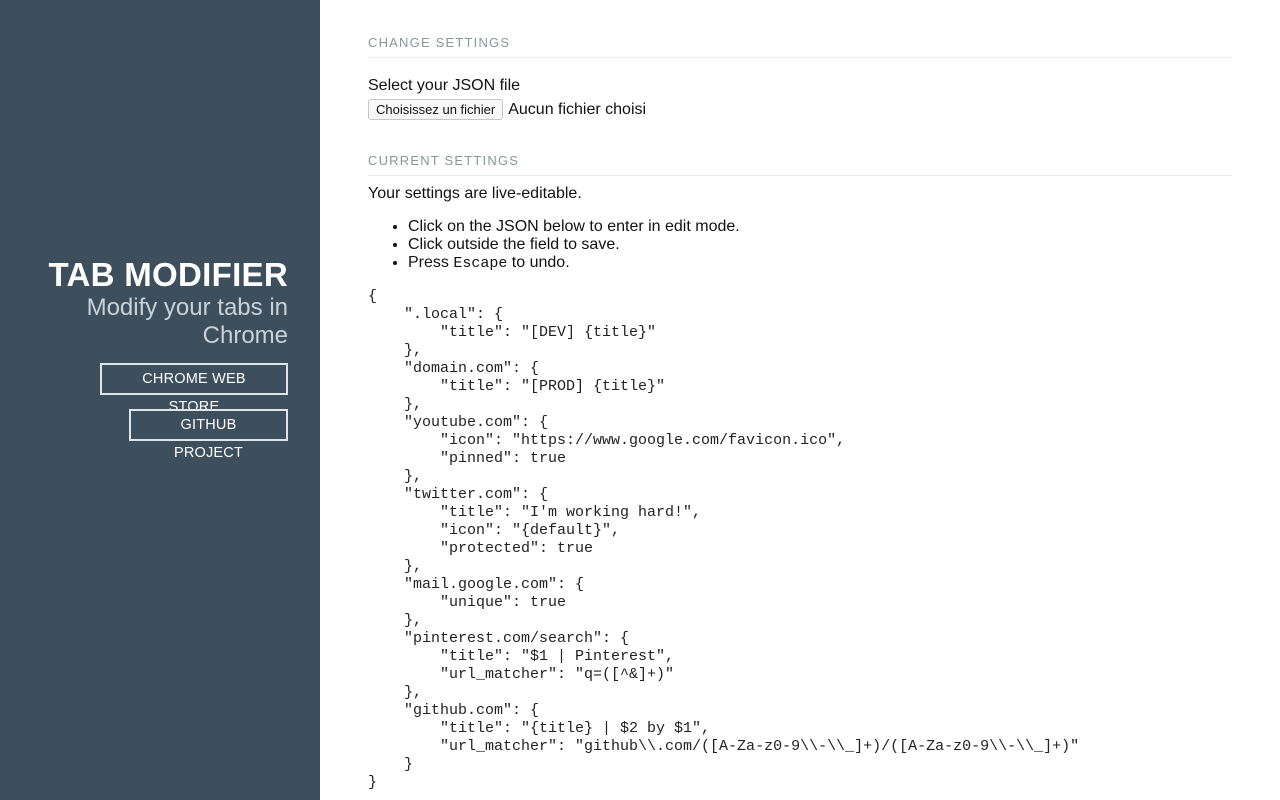 This screenshot has height=800, width=1280. Describe the element at coordinates (168, 274) in the screenshot. I see `app-title: TAB MODIFIER` at that location.